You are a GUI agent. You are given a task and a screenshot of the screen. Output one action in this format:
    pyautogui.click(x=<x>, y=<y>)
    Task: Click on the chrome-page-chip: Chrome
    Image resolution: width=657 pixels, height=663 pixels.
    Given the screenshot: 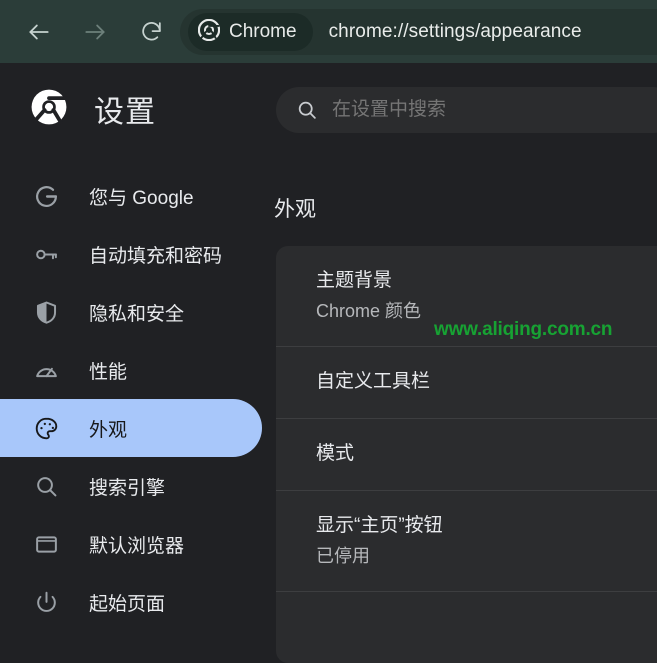 What is the action you would take?
    pyautogui.click(x=250, y=32)
    